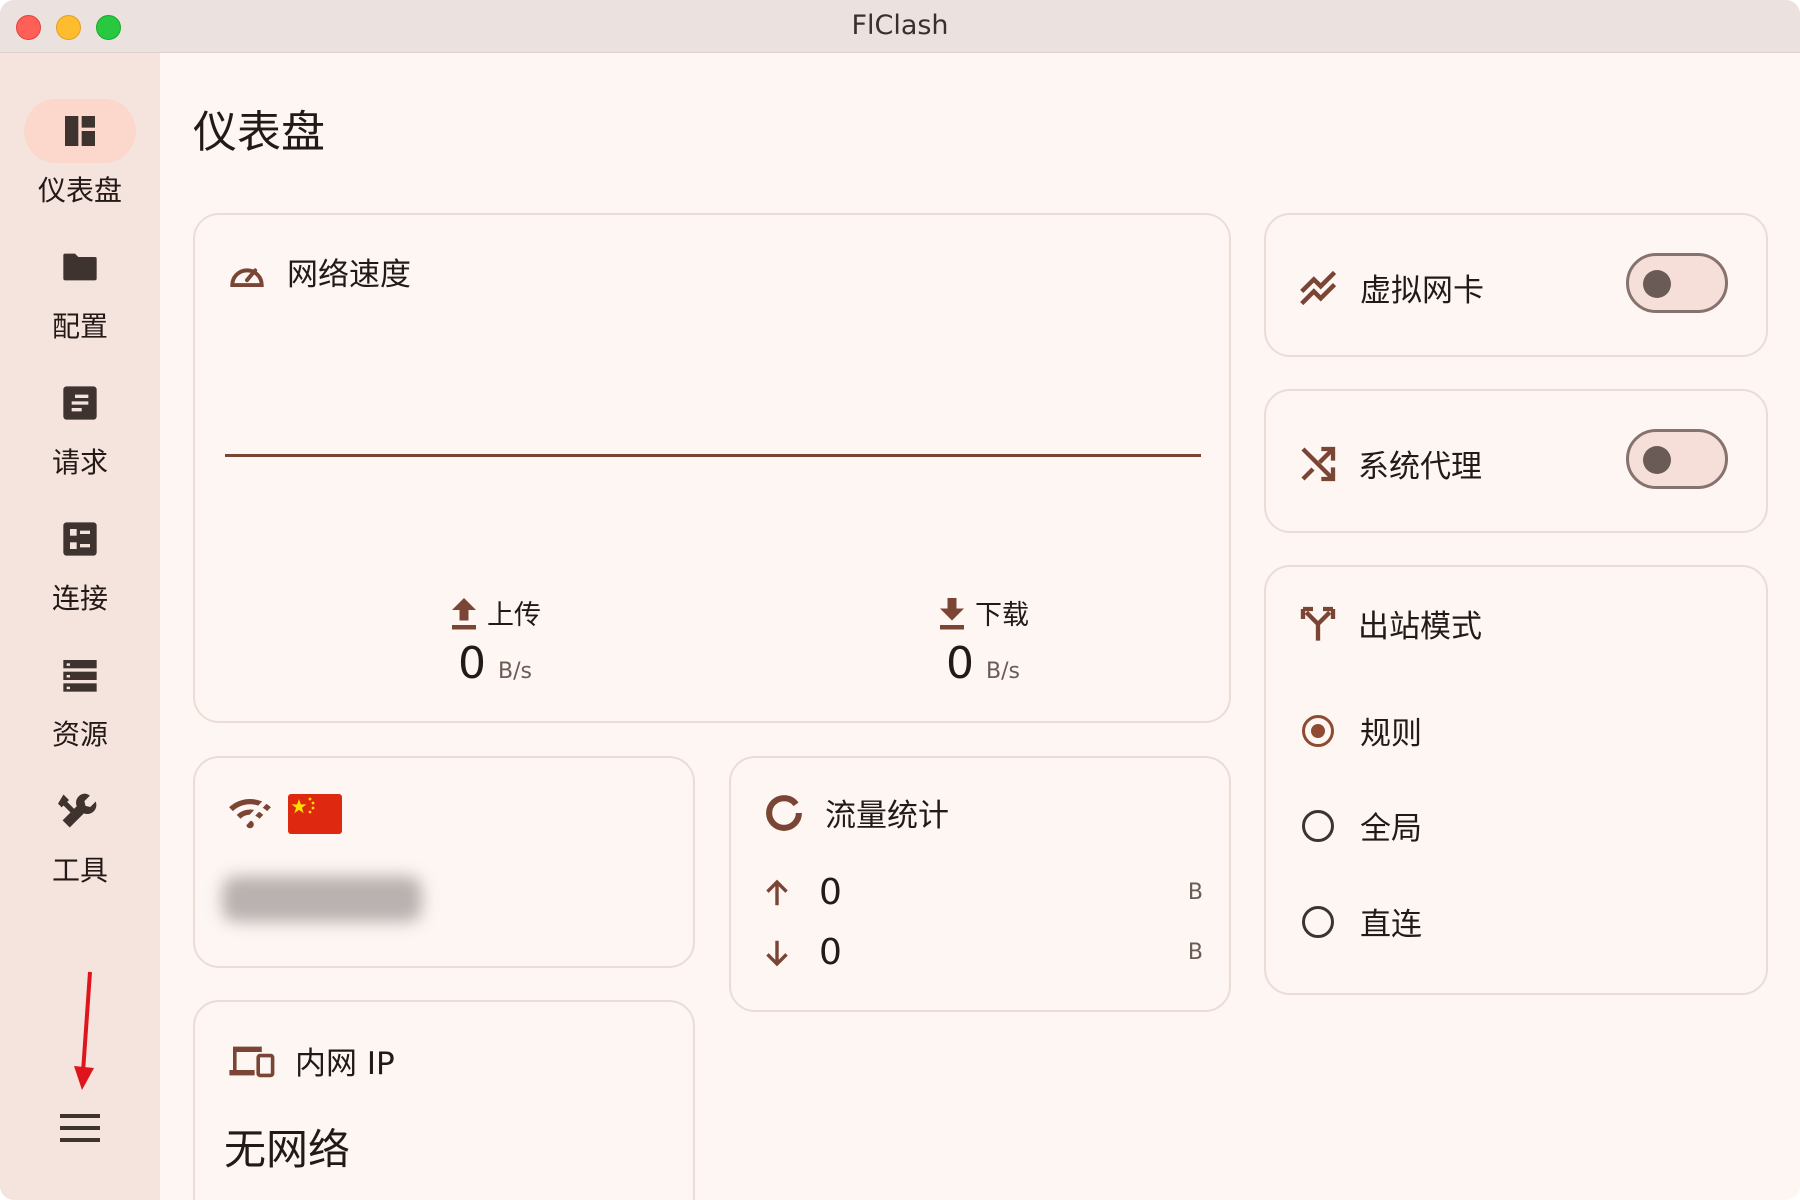 This screenshot has height=1200, width=1800. Describe the element at coordinates (960, 663) in the screenshot. I see `download-value: 0` at that location.